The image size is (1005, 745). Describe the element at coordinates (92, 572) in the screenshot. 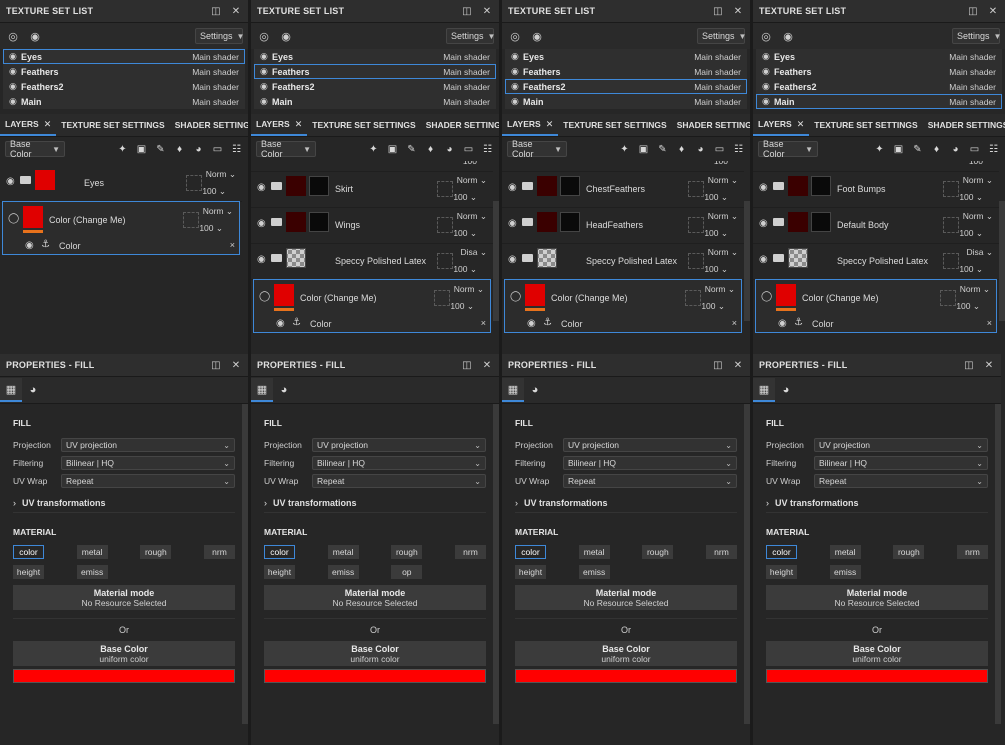

I see `channel-chip-emiss: emiss` at that location.